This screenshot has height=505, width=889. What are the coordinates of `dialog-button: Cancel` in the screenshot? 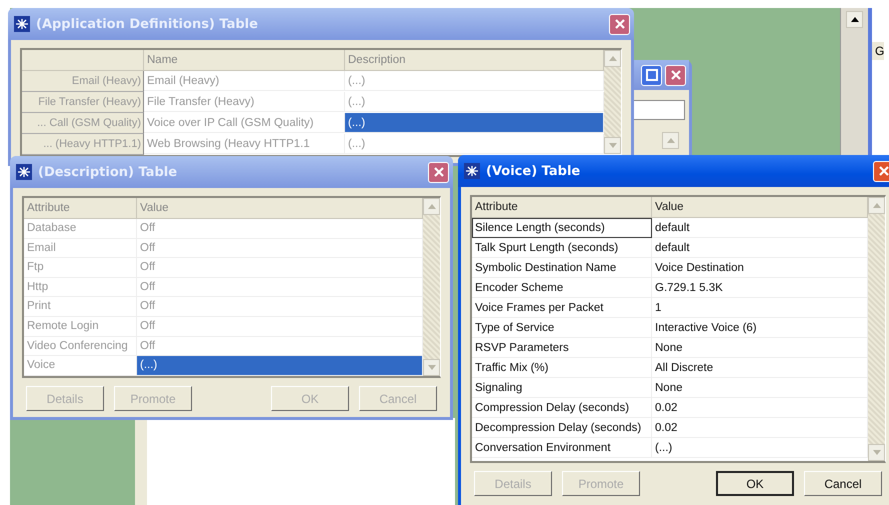 It's located at (843, 483).